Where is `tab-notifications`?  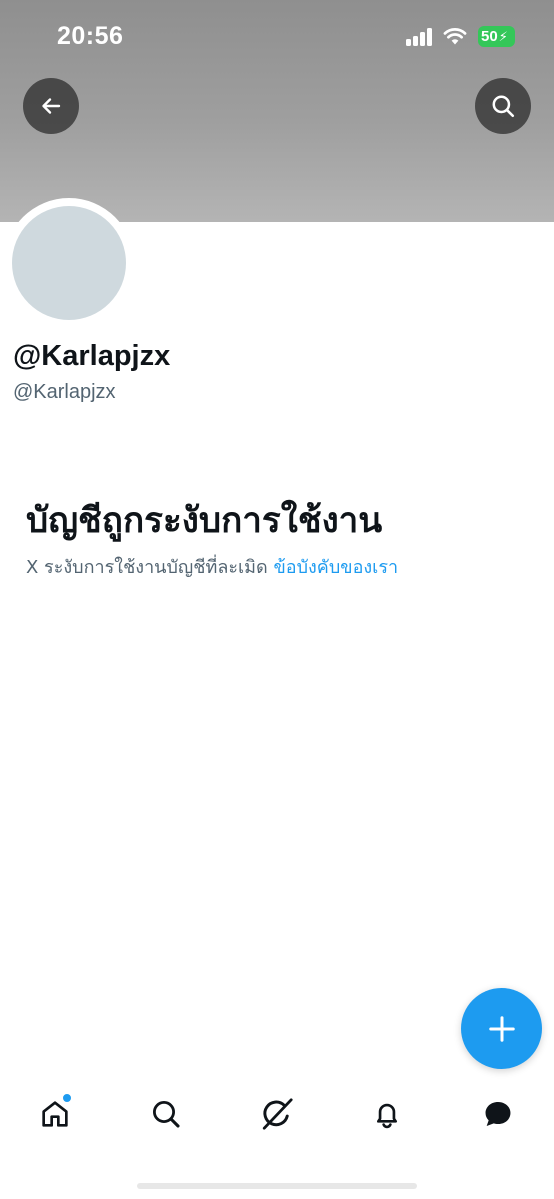 tab-notifications is located at coordinates (387, 1114).